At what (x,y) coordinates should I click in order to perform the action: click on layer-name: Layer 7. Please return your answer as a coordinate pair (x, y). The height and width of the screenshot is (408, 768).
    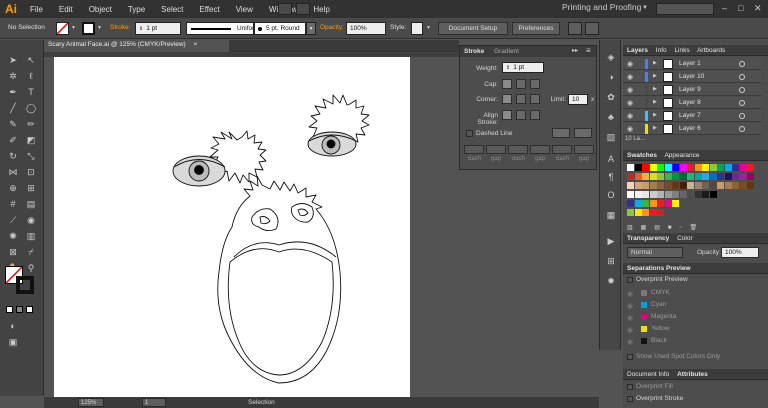
    Looking at the image, I should click on (690, 115).